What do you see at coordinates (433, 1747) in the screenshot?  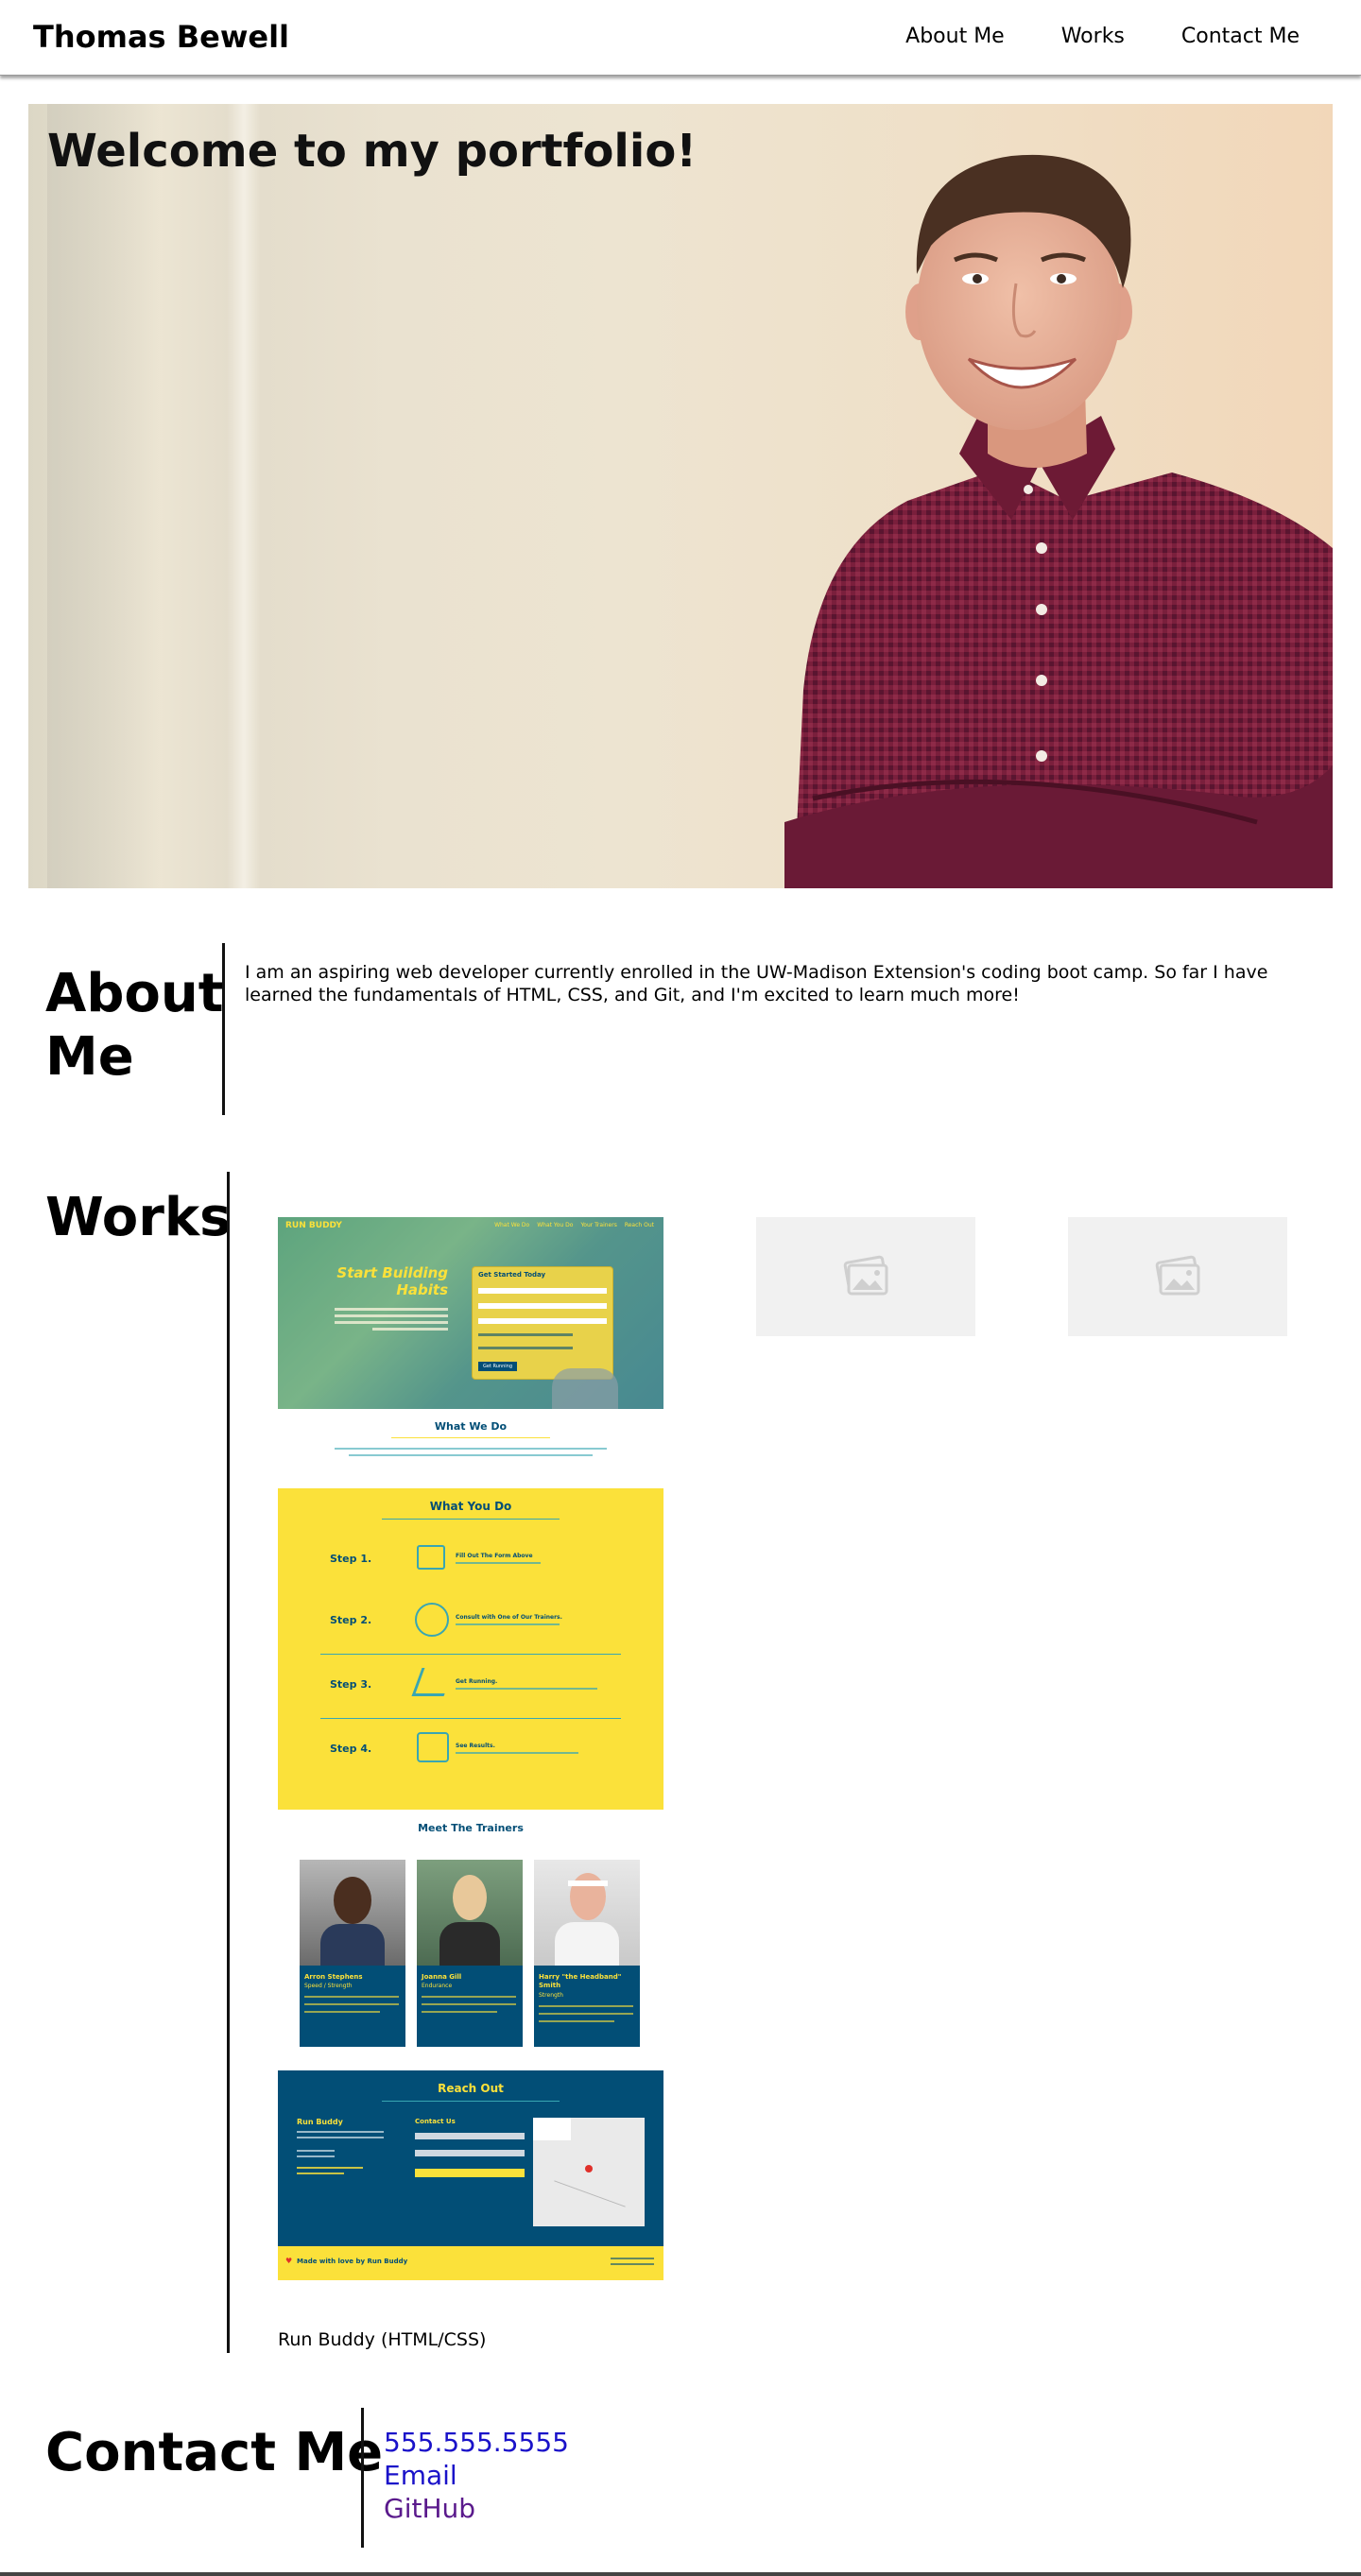 I see `rb-step-results-icon` at bounding box center [433, 1747].